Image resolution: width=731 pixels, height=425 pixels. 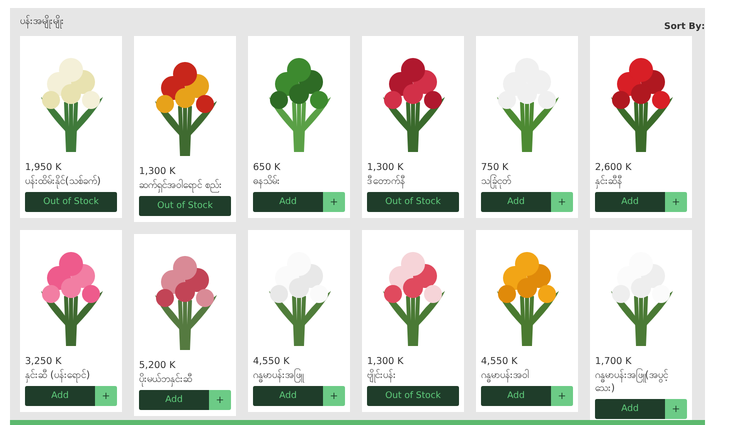 I want to click on product-name: နှင်းဆီ (ပန်းရောင်), so click(x=58, y=375).